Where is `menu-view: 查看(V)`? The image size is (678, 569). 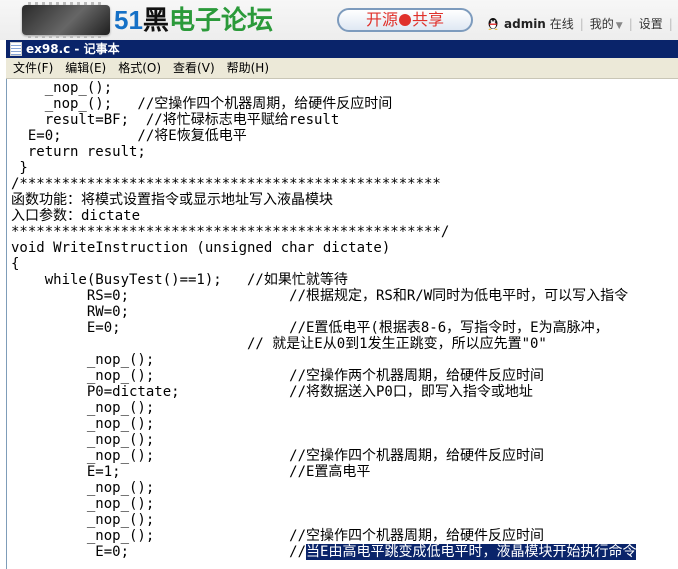 menu-view: 查看(V) is located at coordinates (194, 68).